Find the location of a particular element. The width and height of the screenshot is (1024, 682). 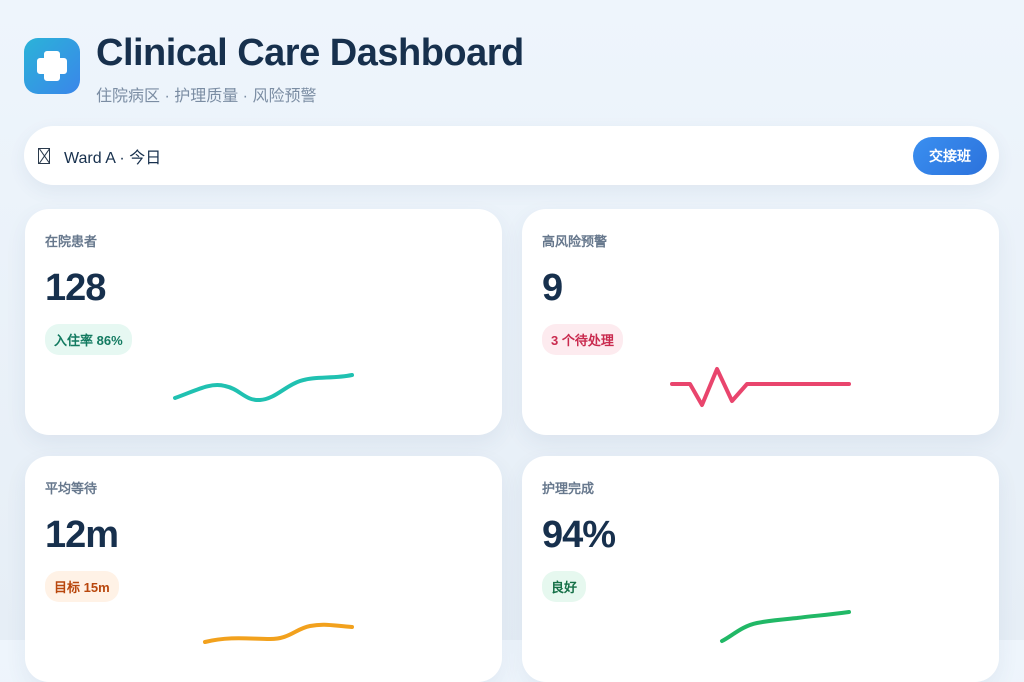

card-label: 平均等待 is located at coordinates (71, 488).